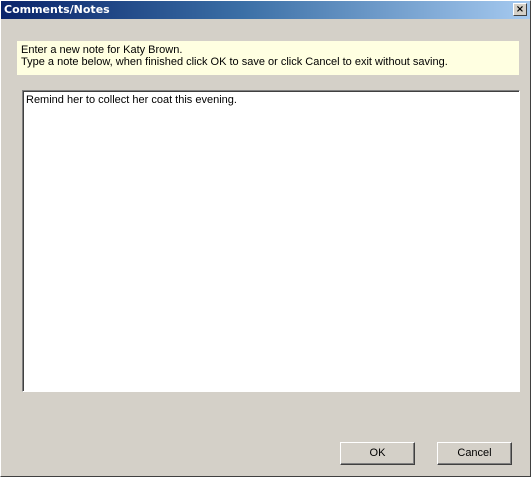 This screenshot has height=477, width=531. I want to click on close-button: ×, so click(520, 9).